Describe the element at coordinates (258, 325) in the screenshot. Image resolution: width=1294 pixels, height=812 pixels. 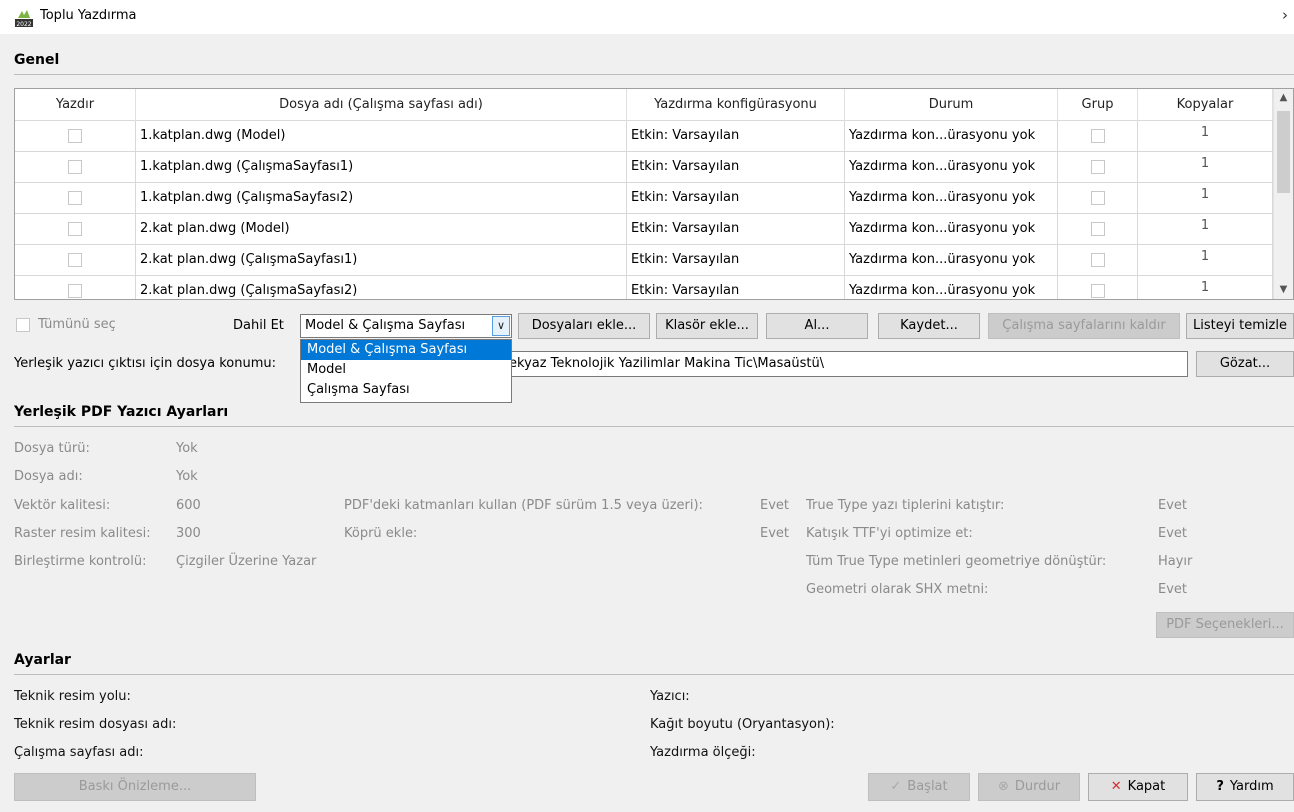
I see `include-label: Dahil Et` at that location.